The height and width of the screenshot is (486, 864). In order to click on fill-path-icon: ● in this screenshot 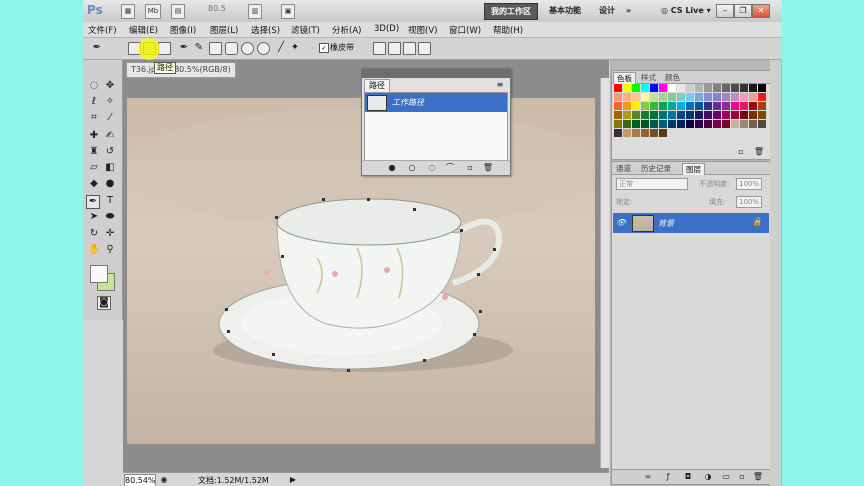, I will do `click(392, 168)`.